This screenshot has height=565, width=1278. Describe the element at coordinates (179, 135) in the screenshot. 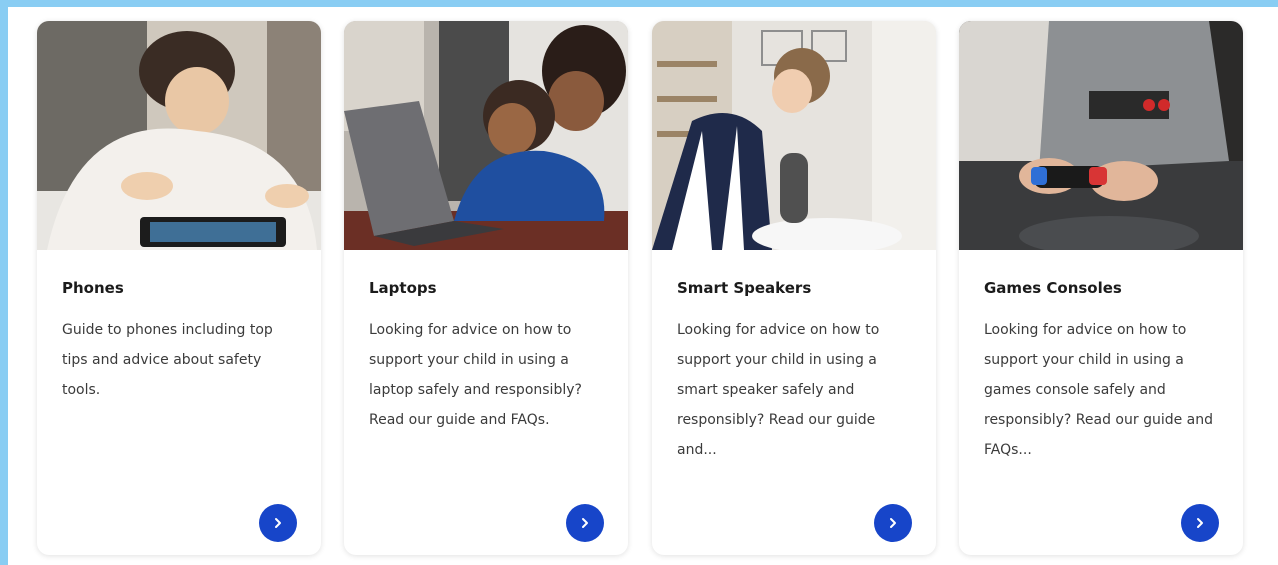

I see `card-image-phones` at that location.